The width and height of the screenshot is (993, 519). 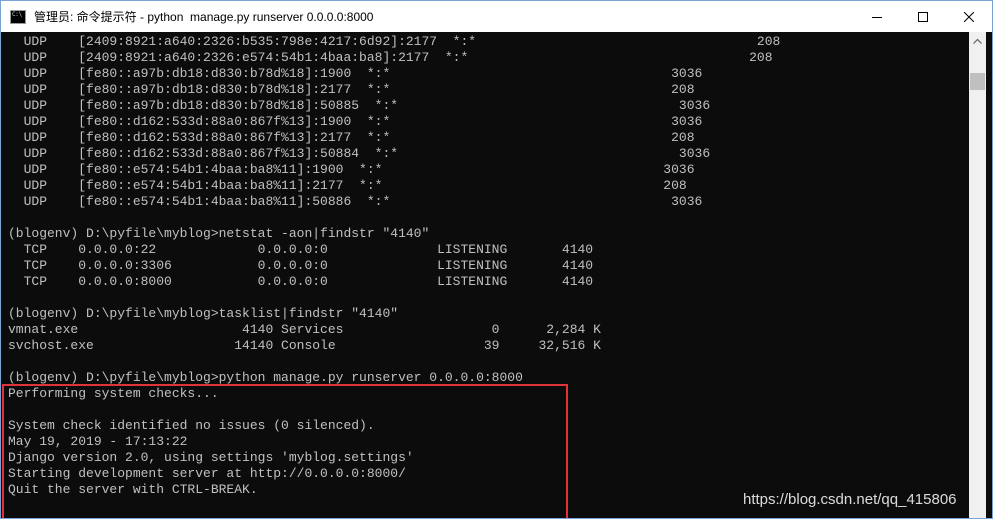 I want to click on window-right-edge, so click(x=989, y=275).